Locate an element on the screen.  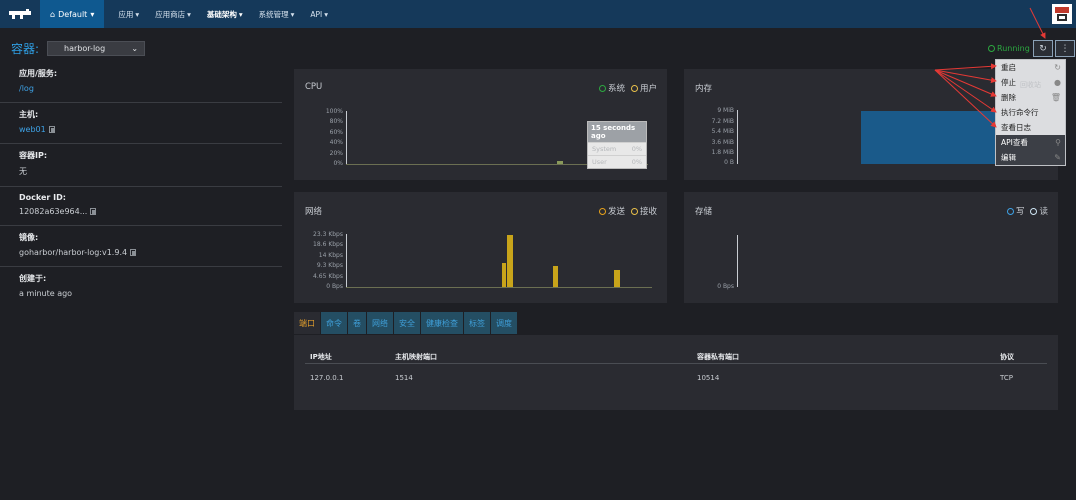
nav-api: API ▾ is located at coordinates (319, 14).